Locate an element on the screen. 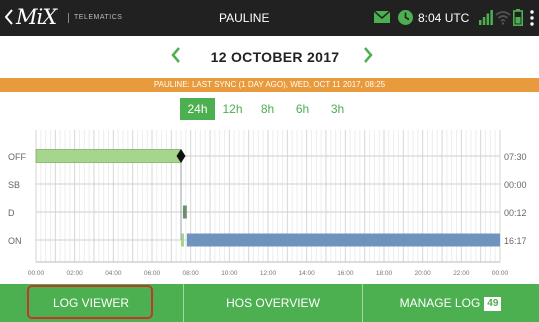  mail-icon is located at coordinates (382, 17).